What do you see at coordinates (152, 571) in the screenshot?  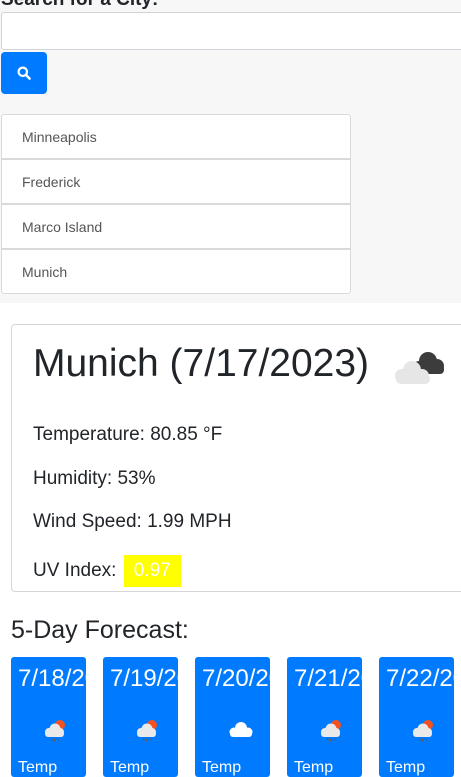 I see `uv-index-badge: 0.97` at bounding box center [152, 571].